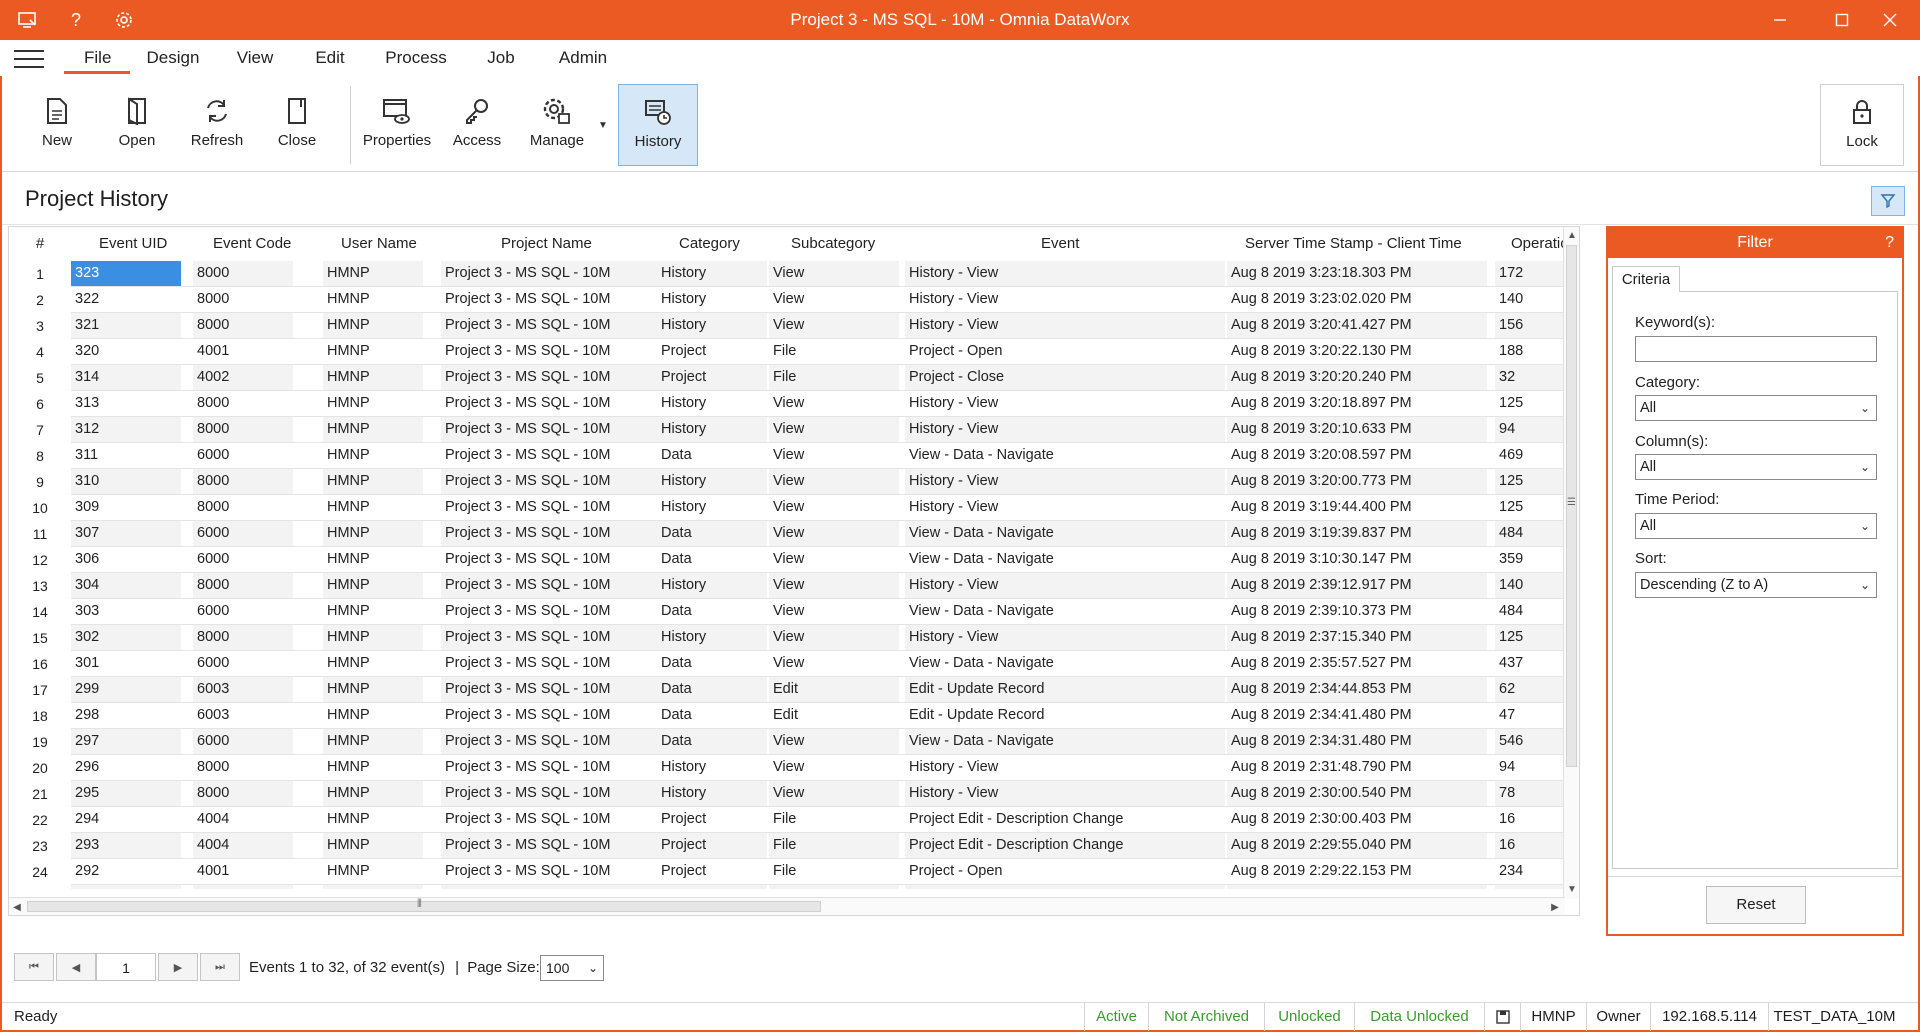 The width and height of the screenshot is (1920, 1034). Describe the element at coordinates (1357, 637) in the screenshot. I see `cell-server-time: Aug 8 2019 2:37:15.340 PM` at that location.